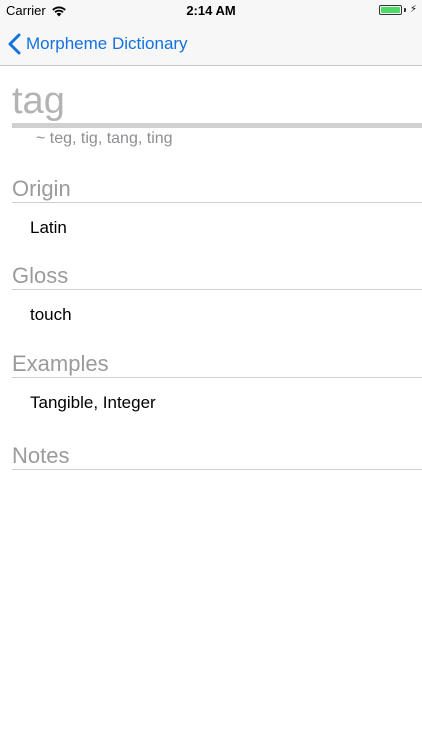  I want to click on battery-fill, so click(390, 10).